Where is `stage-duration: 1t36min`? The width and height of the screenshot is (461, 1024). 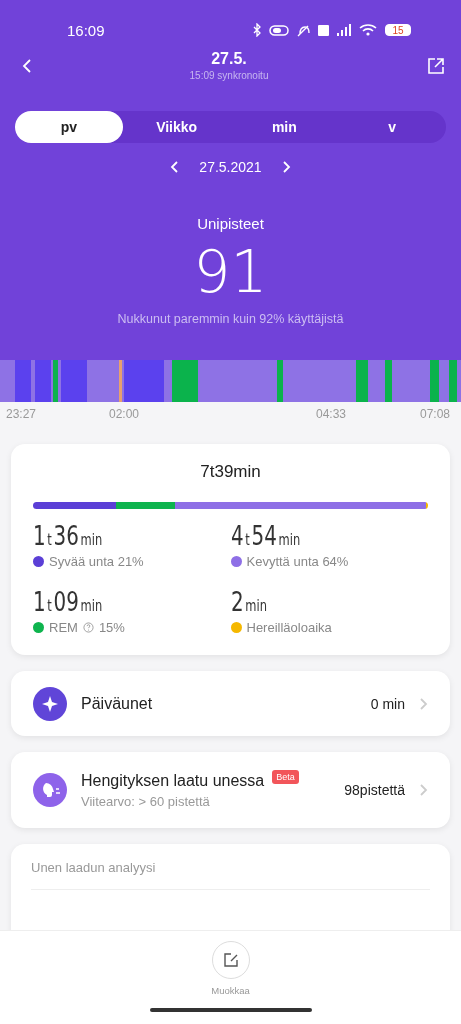
stage-duration: 1t36min is located at coordinates (68, 536).